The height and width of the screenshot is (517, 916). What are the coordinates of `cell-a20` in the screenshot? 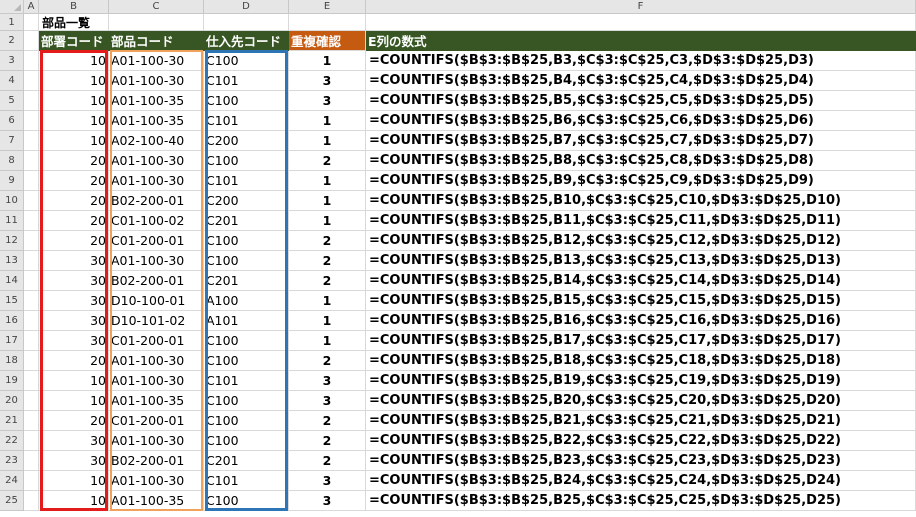 It's located at (31, 401).